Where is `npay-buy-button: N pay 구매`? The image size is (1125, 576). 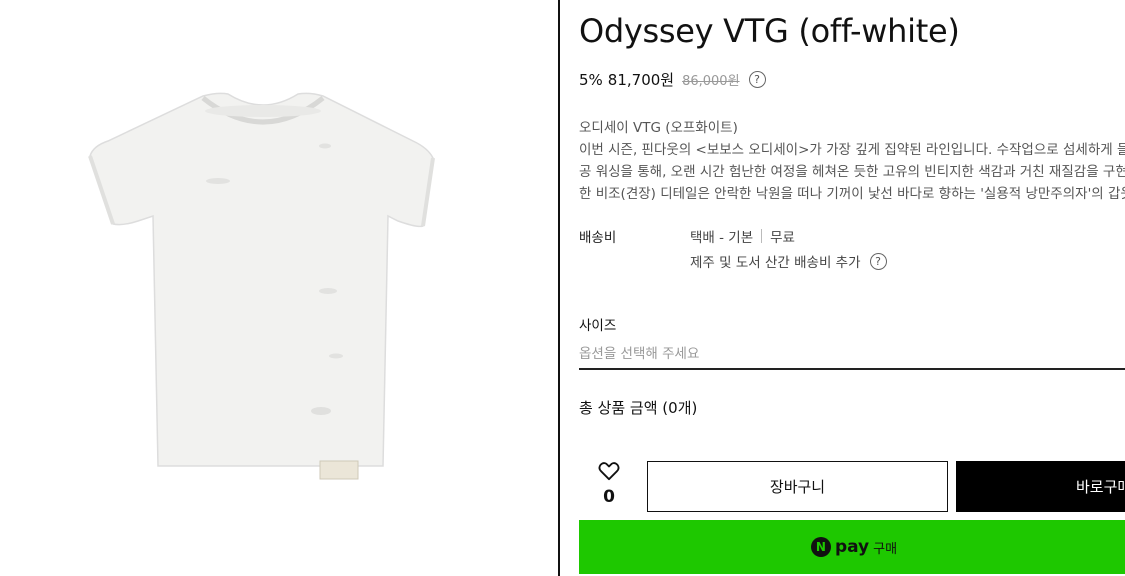 npay-buy-button: N pay 구매 is located at coordinates (852, 547).